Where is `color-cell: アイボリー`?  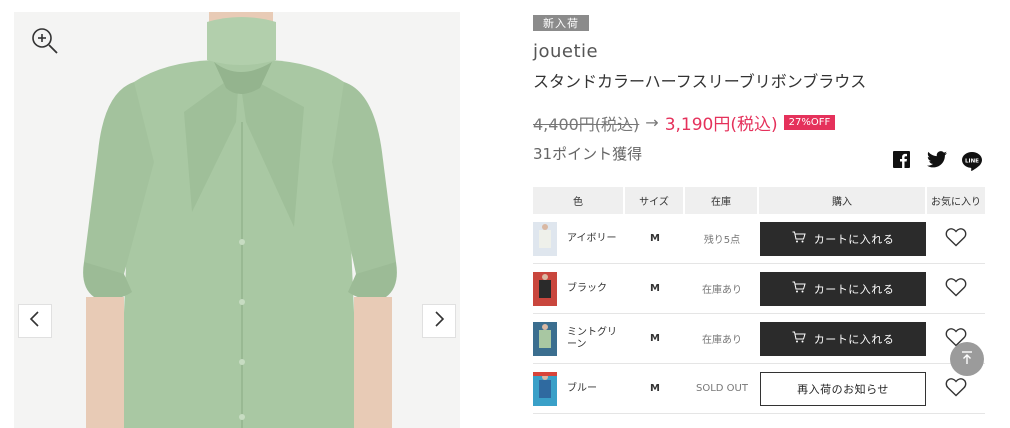 color-cell: アイボリー is located at coordinates (579, 238).